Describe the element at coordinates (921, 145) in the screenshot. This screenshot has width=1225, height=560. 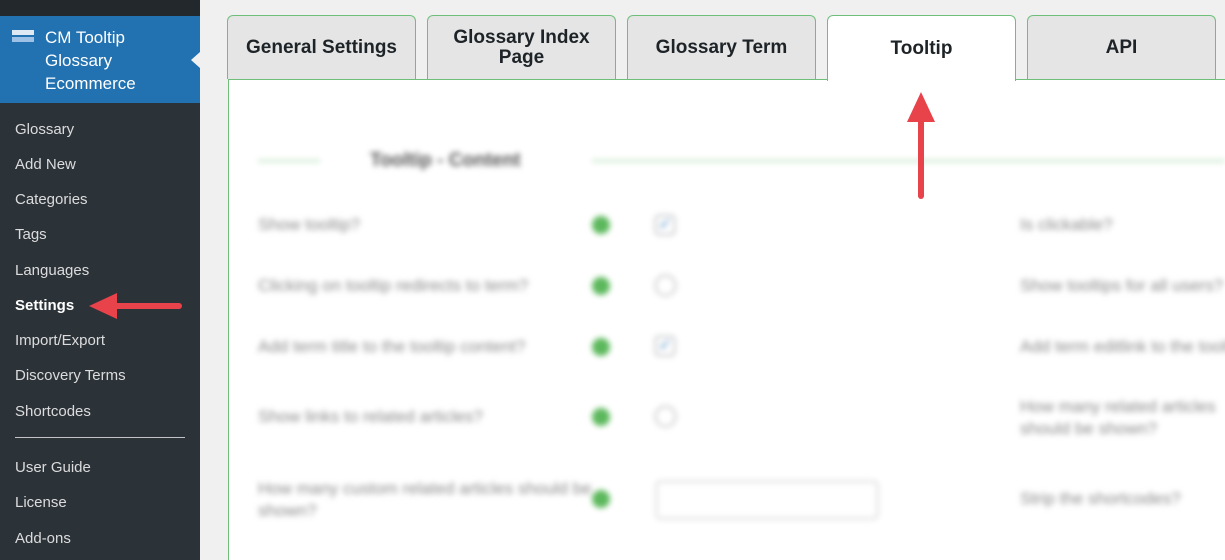
I see `tooltip-annotation-arrow-icon` at that location.